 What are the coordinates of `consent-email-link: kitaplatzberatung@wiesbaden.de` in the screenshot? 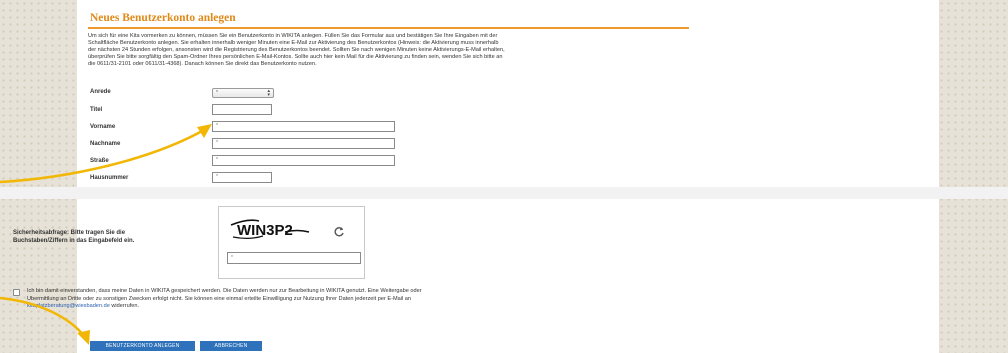 It's located at (68, 306).